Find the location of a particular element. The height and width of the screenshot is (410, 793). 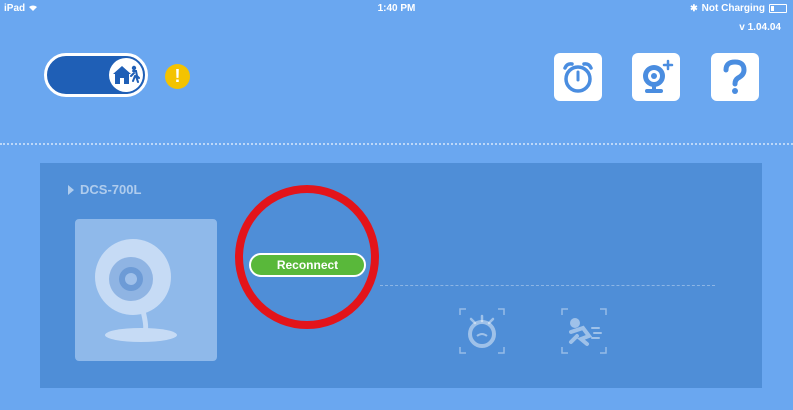

camera-name: DCS-700L is located at coordinates (104, 189).